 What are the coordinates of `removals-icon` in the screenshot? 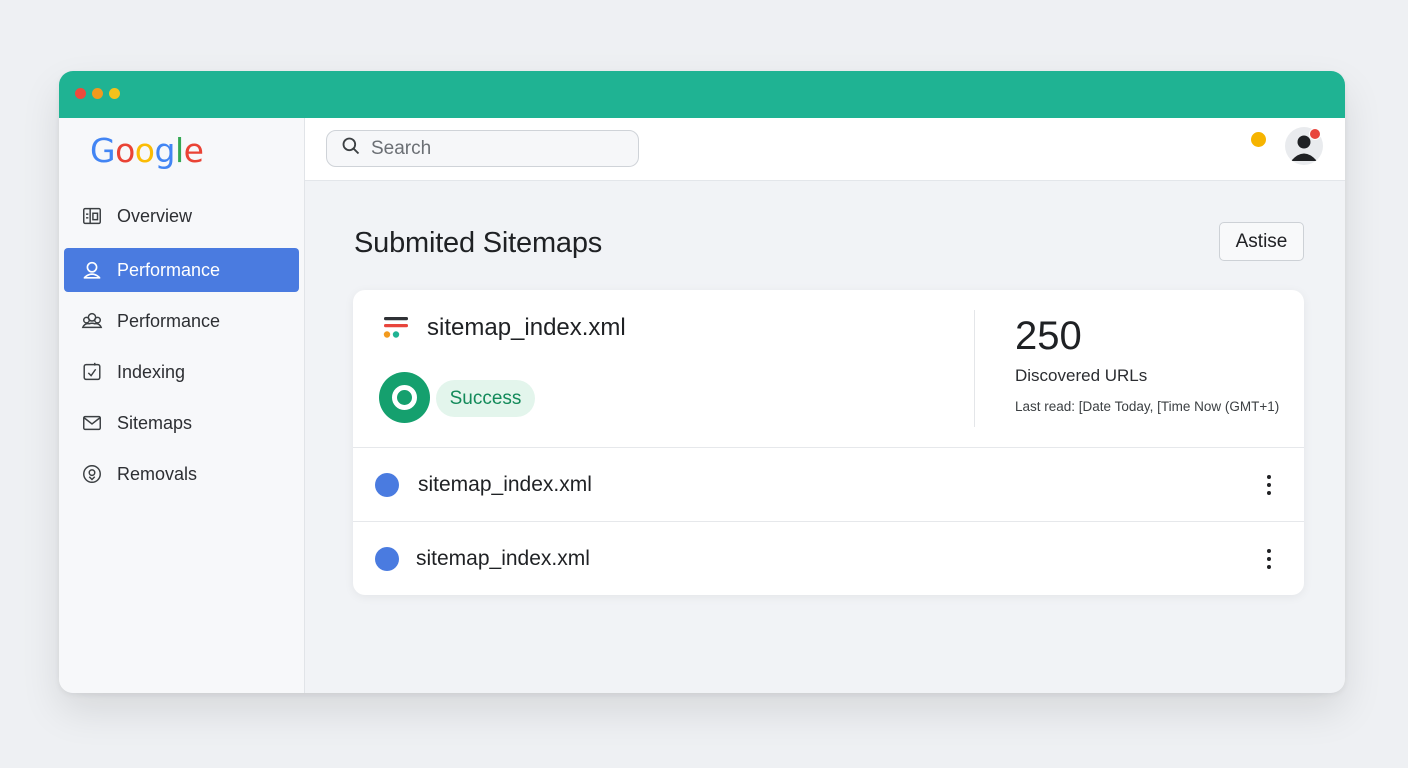 It's located at (92, 474).